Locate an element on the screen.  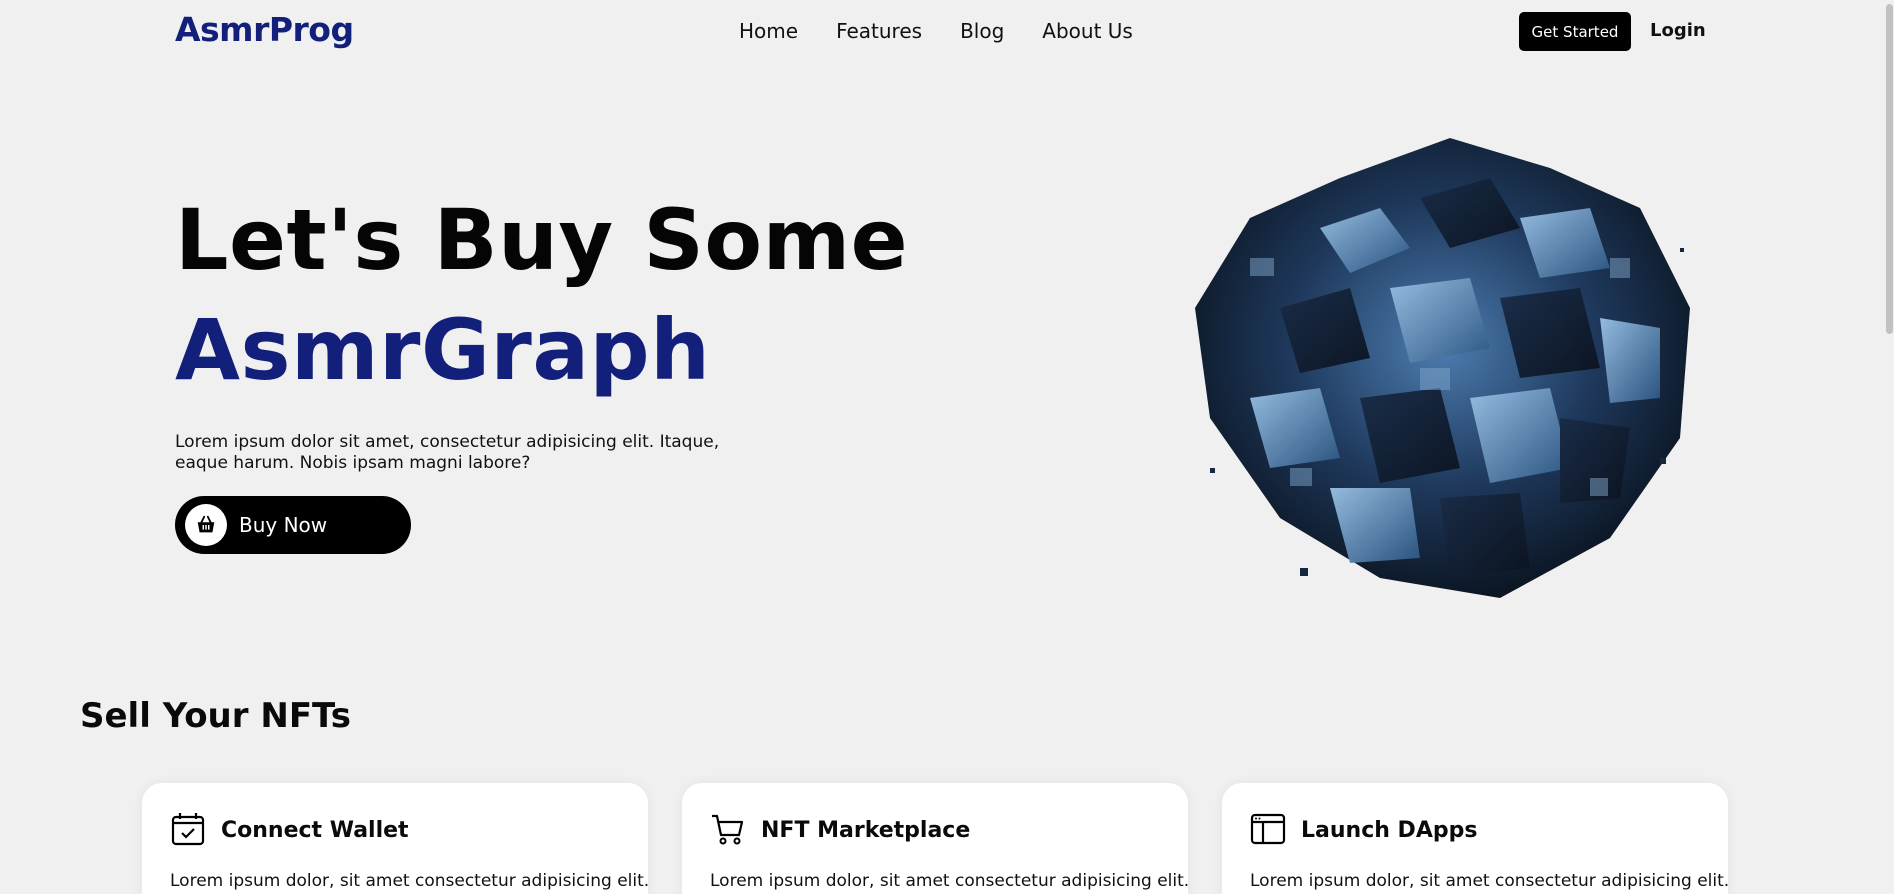
vertical-scrollbar is located at coordinates (1889, 447).